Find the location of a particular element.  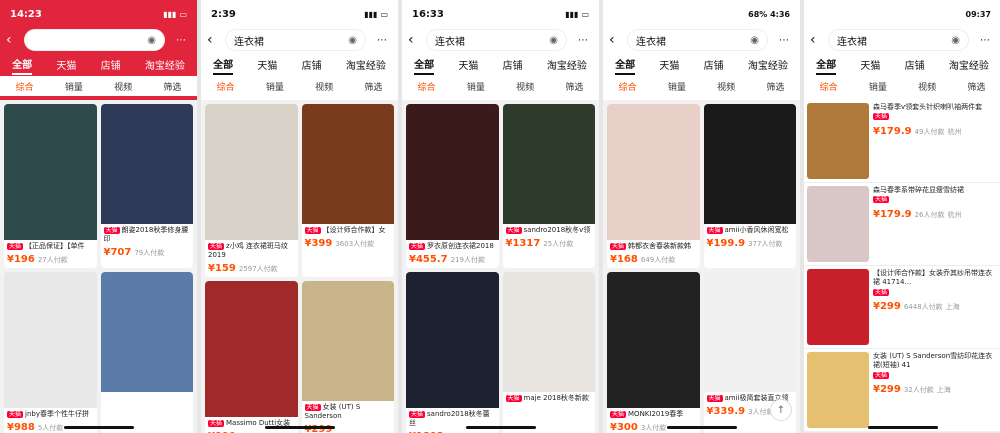

product-card is located at coordinates (146, 352).